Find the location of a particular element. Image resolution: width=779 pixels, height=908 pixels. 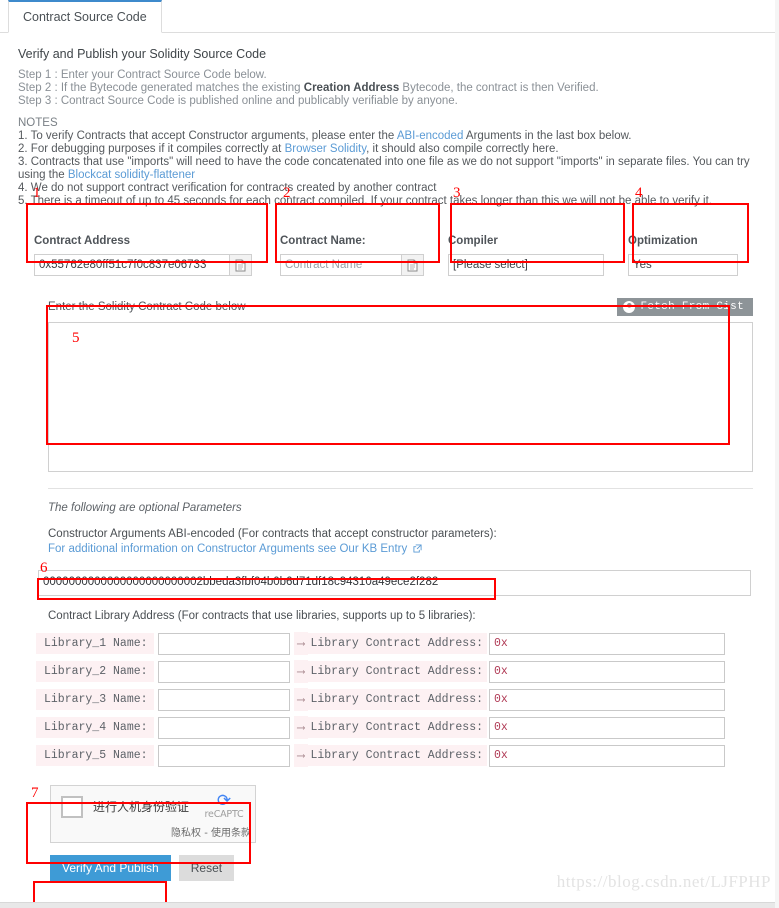

solidity-source-textarea is located at coordinates (400, 397).